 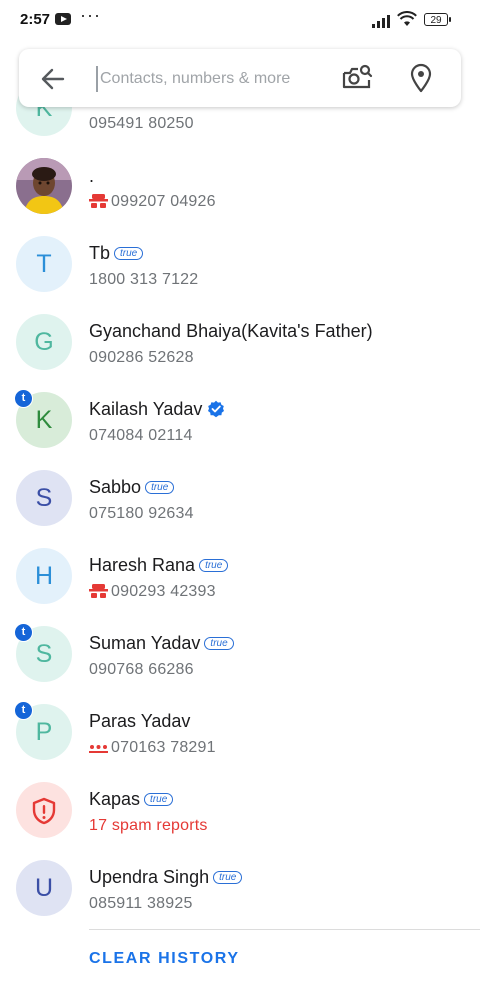 What do you see at coordinates (35, 19) in the screenshot?
I see `status-time: 2:57` at bounding box center [35, 19].